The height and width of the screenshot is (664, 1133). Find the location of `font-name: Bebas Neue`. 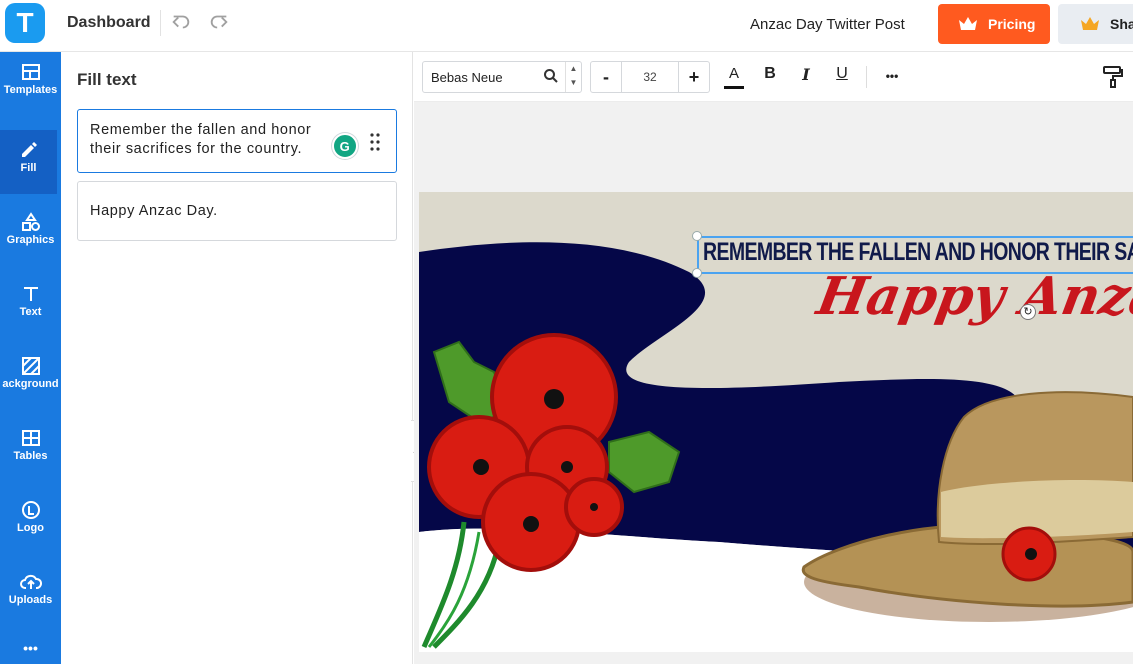

font-name: Bebas Neue is located at coordinates (467, 77).